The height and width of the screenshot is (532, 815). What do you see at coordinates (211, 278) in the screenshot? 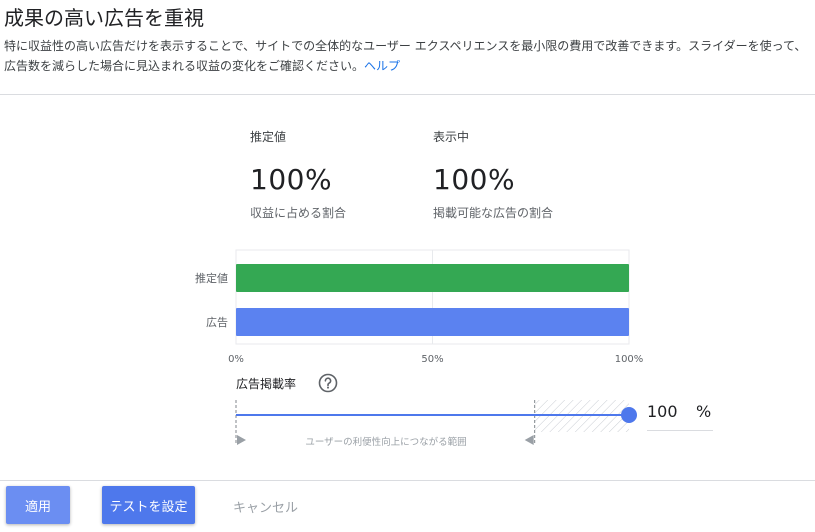
I see `category-label: 推定値` at bounding box center [211, 278].